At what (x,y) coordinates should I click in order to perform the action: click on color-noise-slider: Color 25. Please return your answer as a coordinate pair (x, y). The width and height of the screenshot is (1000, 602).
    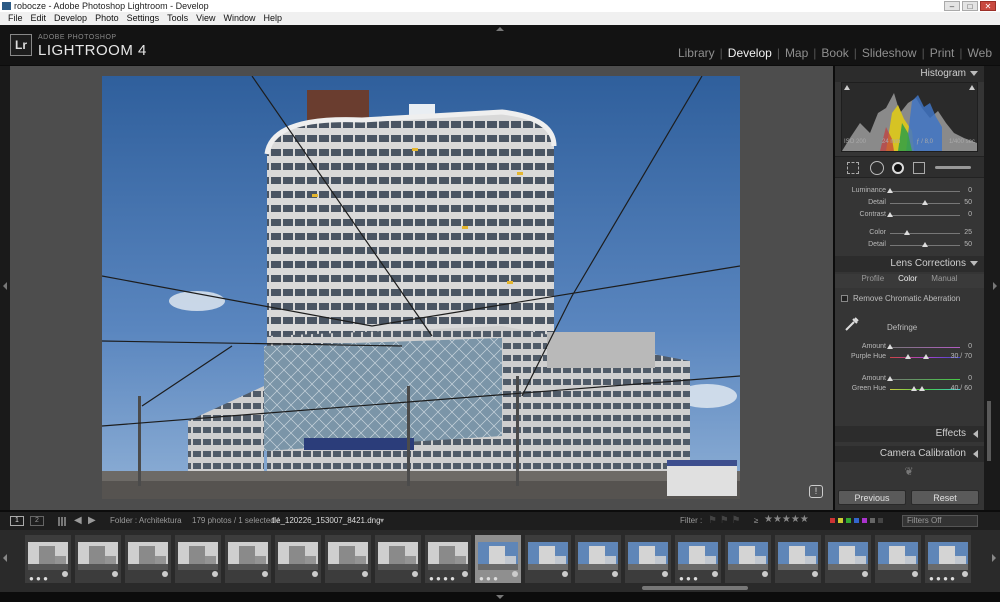
    Looking at the image, I should click on (909, 233).